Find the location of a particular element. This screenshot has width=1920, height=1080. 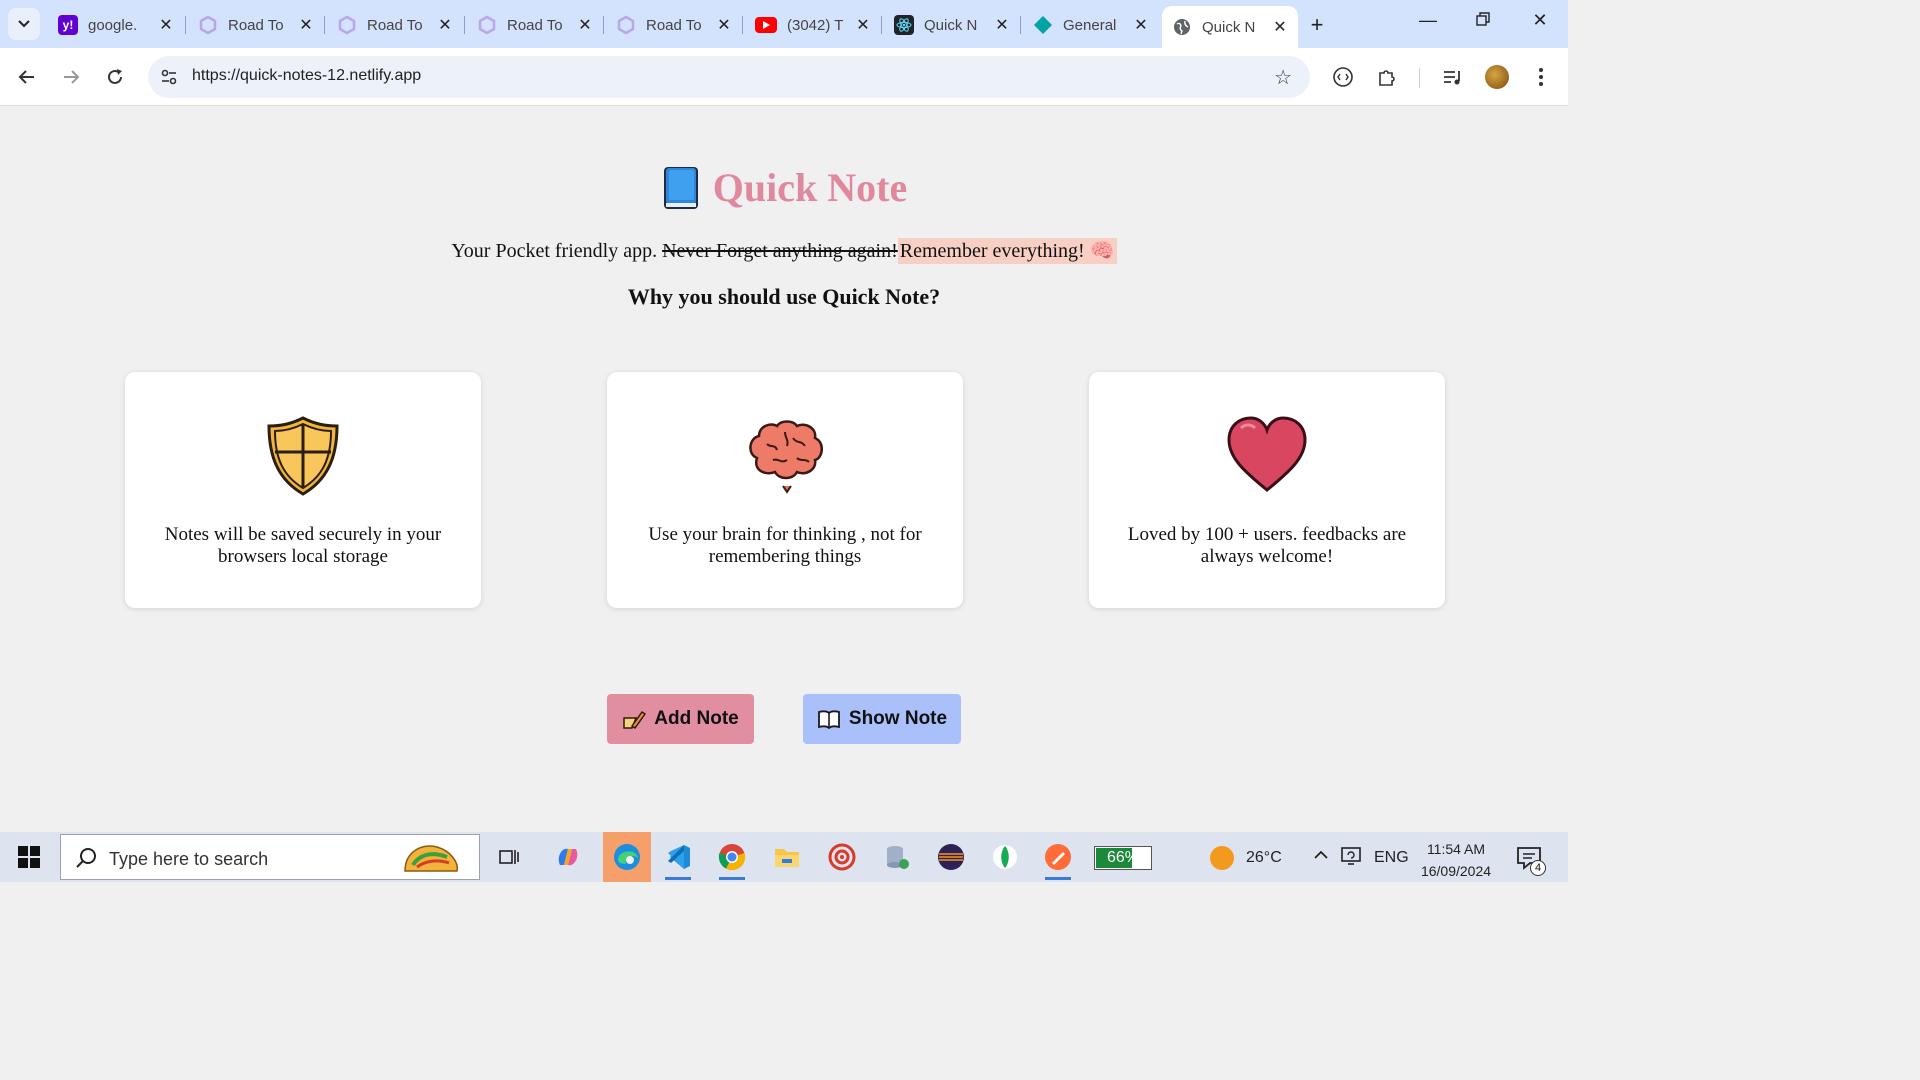

why-heading: Why you should use Quick Note? is located at coordinates (784, 296).